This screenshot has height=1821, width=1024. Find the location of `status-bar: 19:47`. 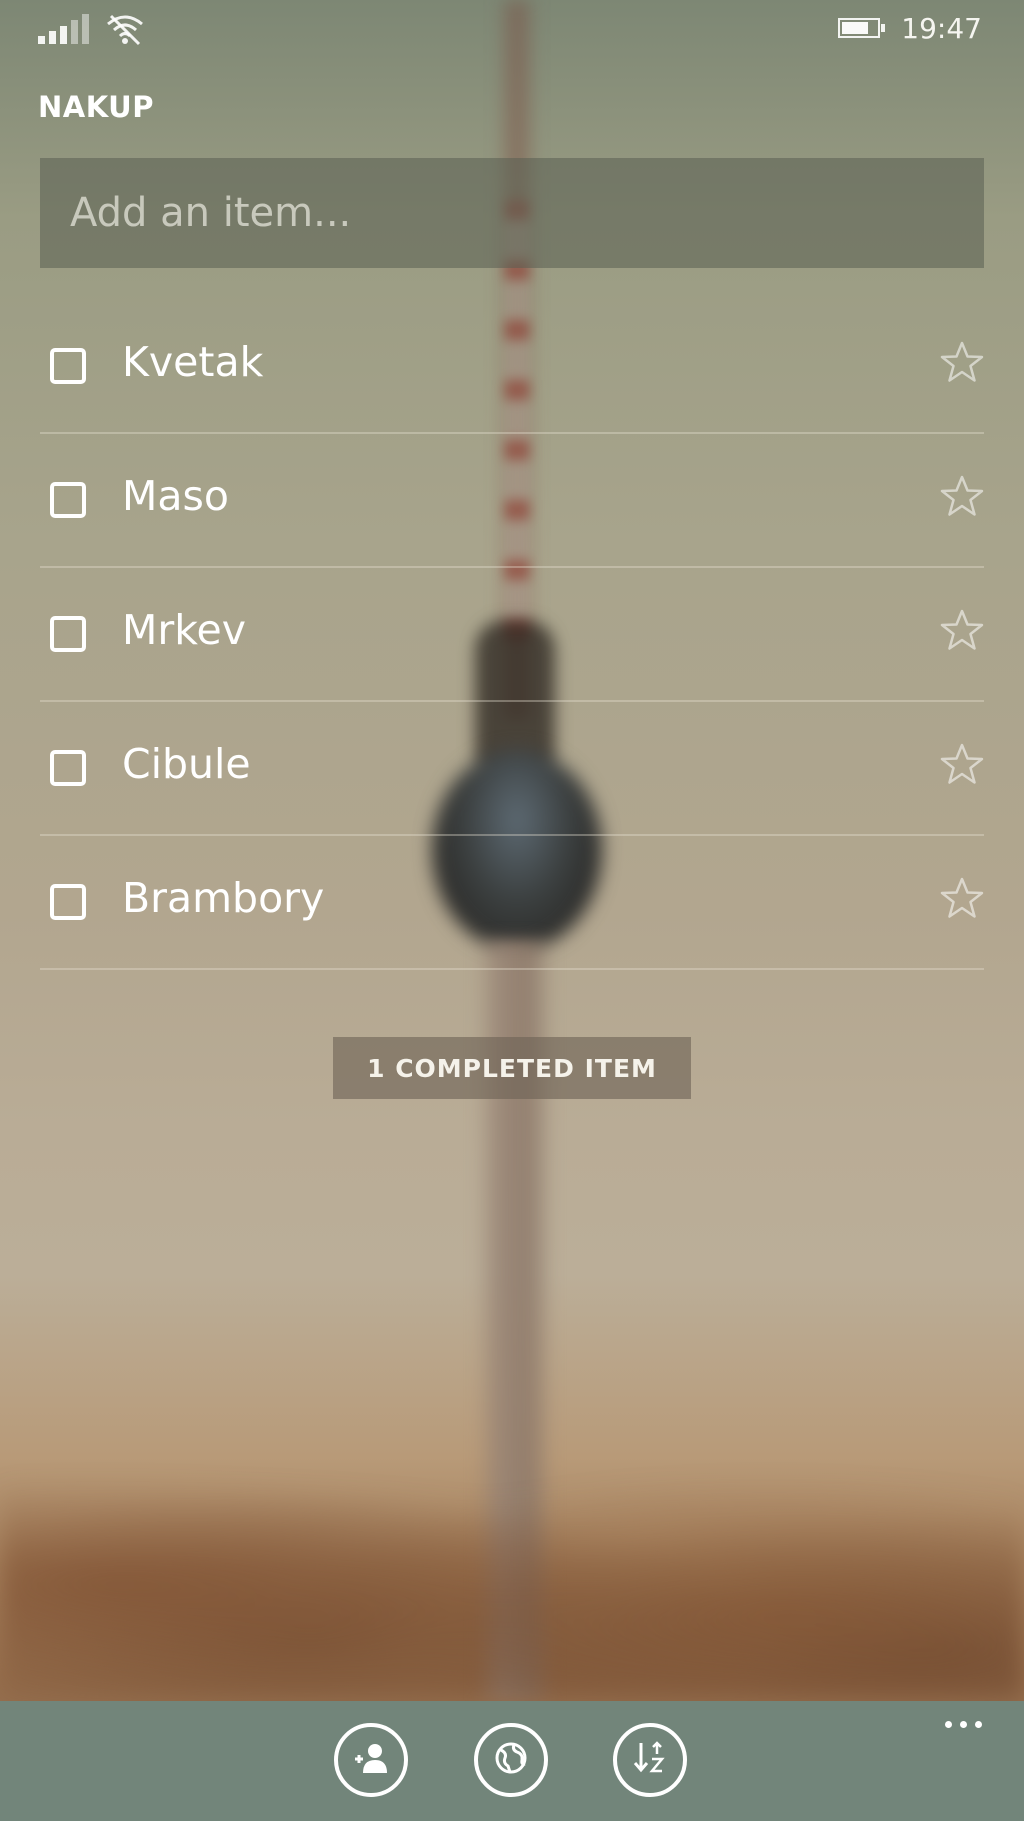

status-bar: 19:47 is located at coordinates (512, 30).